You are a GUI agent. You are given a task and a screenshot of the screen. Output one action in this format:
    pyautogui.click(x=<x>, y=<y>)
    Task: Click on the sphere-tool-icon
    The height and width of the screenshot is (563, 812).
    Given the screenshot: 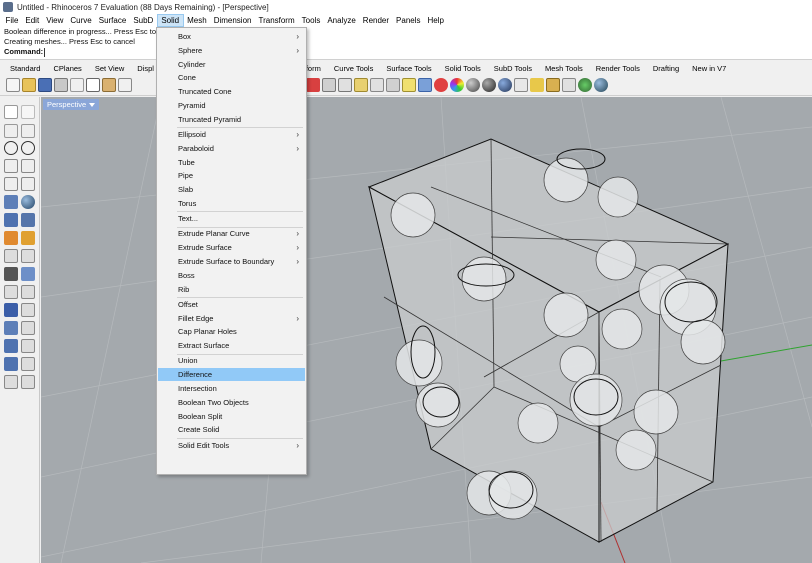 What is the action you would take?
    pyautogui.click(x=28, y=202)
    